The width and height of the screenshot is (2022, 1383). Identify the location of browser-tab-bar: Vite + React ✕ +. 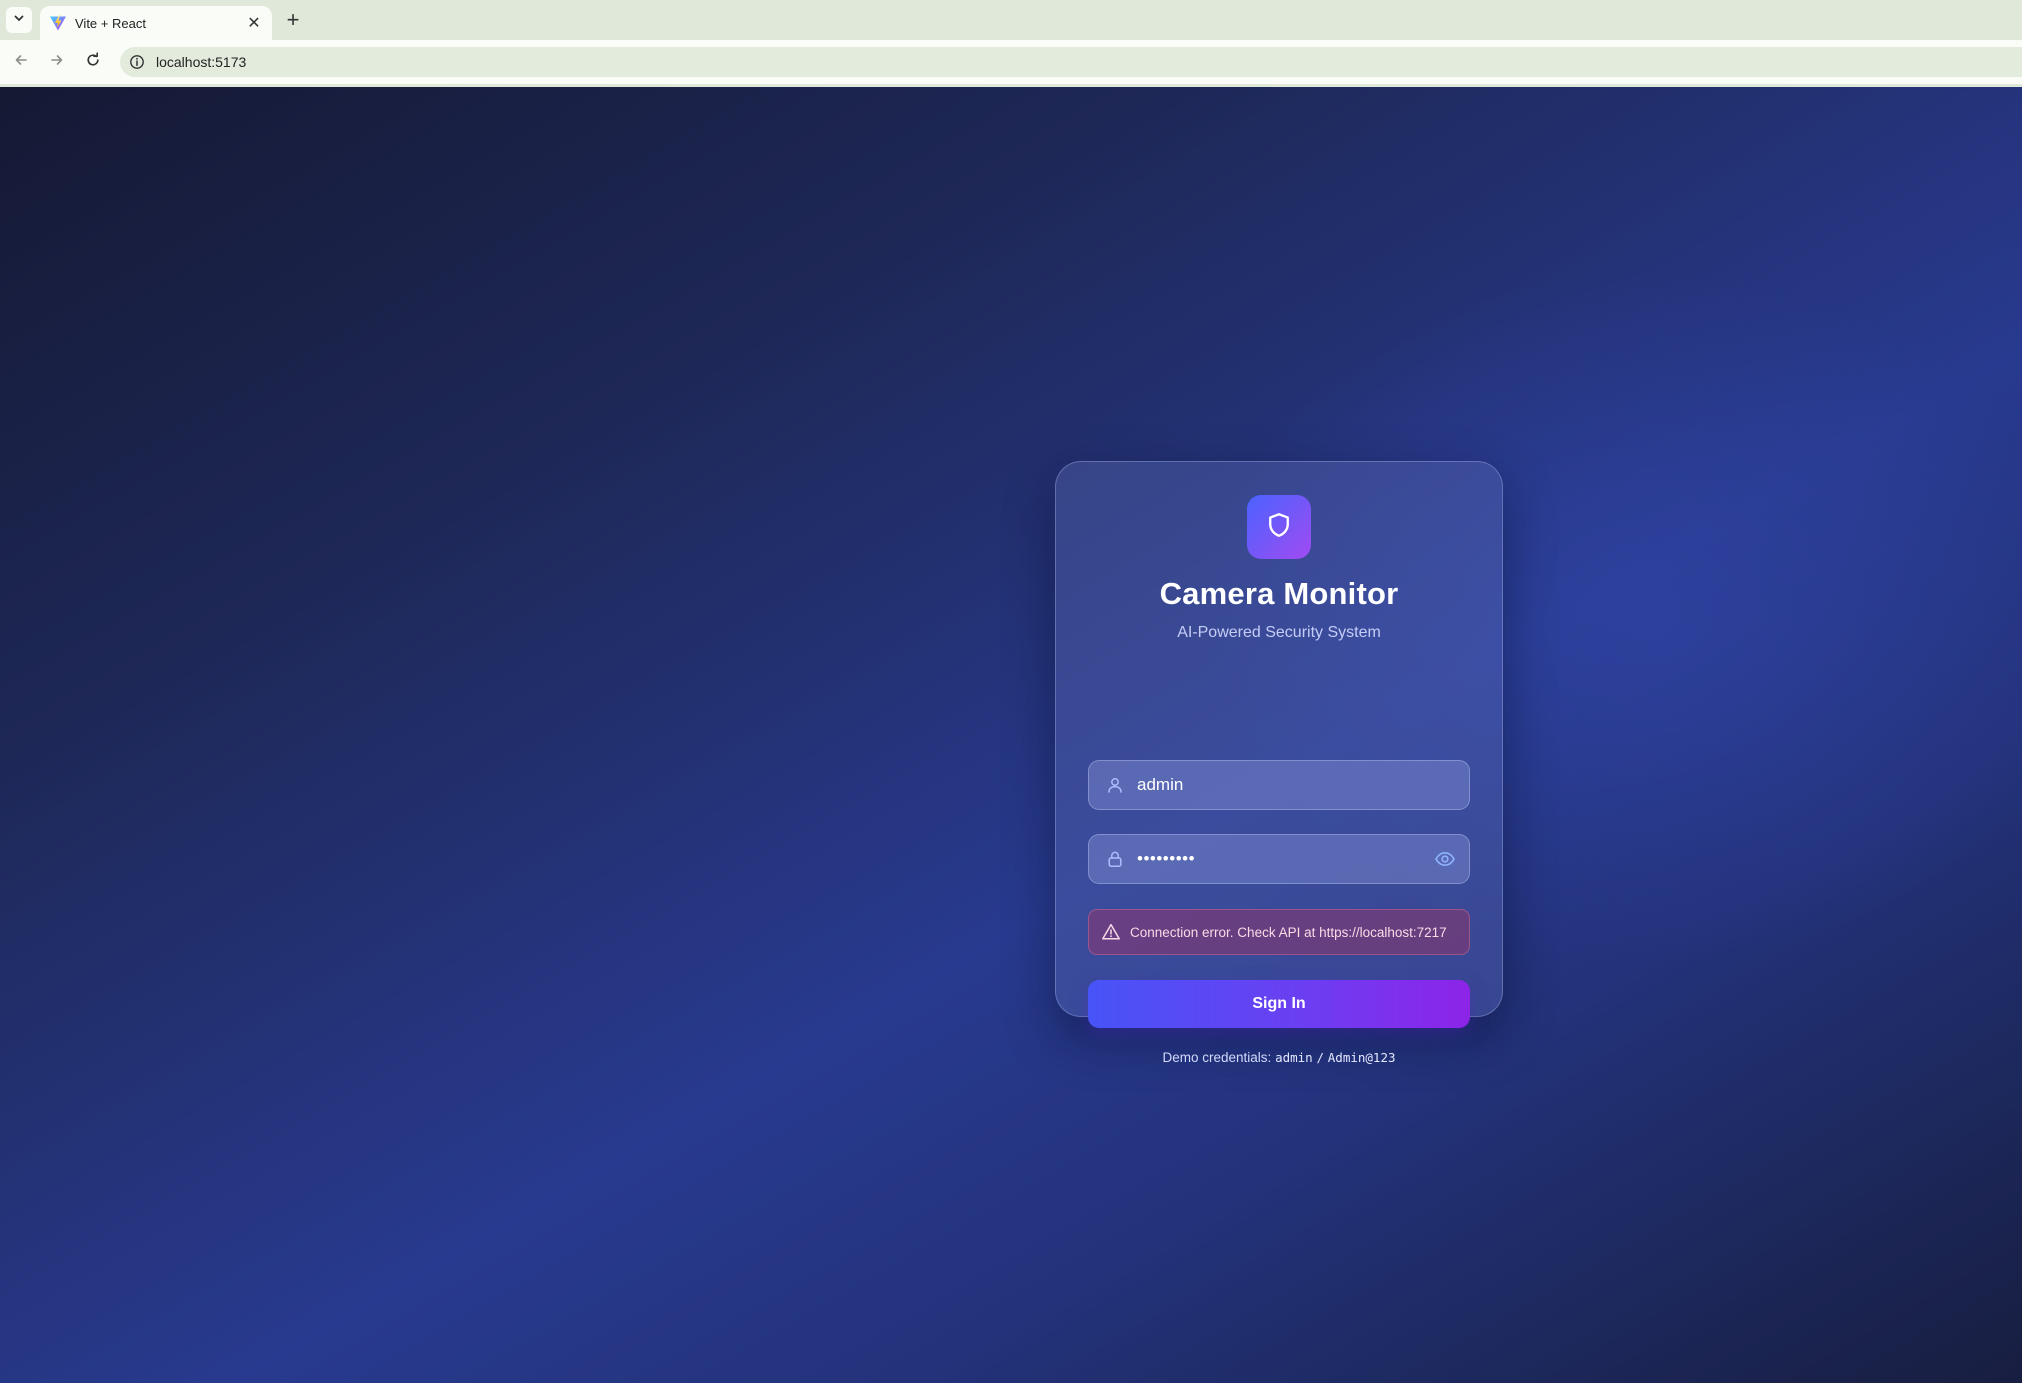
(1011, 20).